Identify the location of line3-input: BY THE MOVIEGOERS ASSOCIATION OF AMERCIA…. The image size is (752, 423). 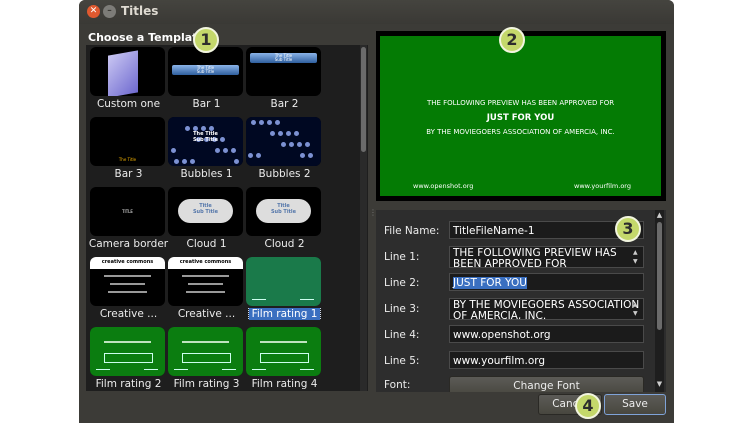
(546, 309).